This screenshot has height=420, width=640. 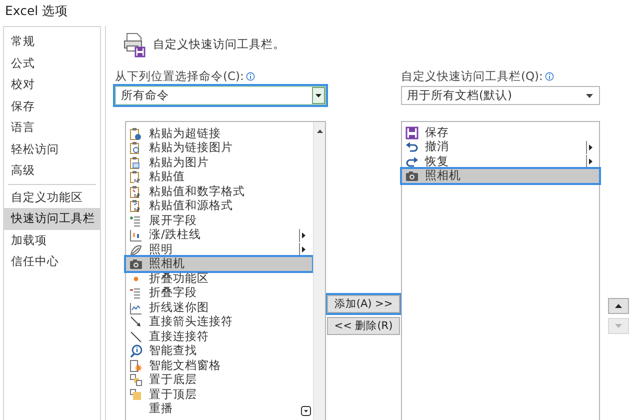 What do you see at coordinates (412, 147) in the screenshot?
I see `undo-icon` at bounding box center [412, 147].